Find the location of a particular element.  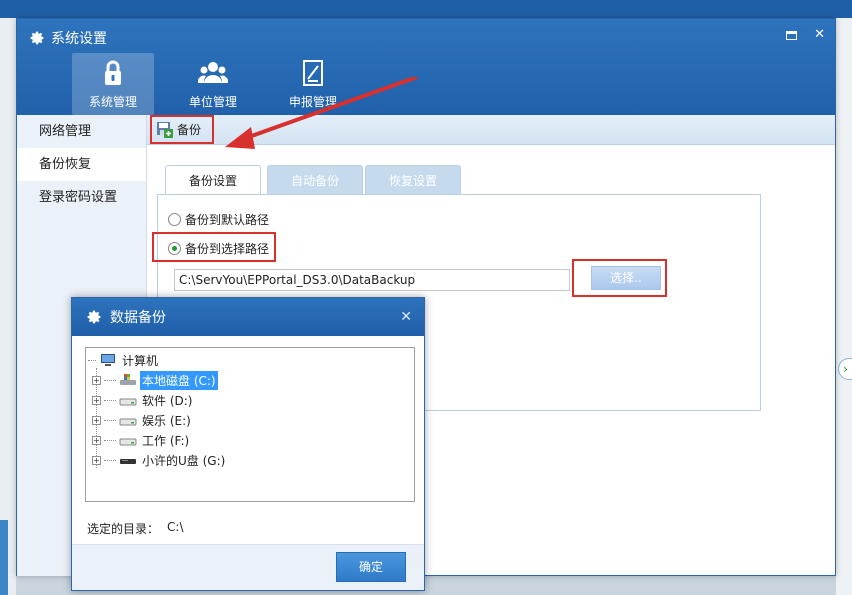

sidebar-item-backup-restore: 备份恢复 is located at coordinates (81, 164).